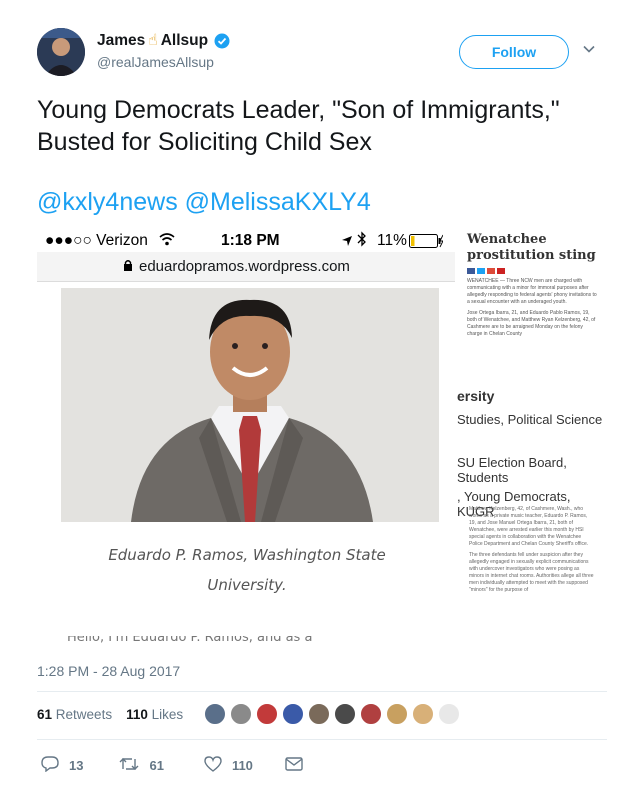 The height and width of the screenshot is (788, 636). I want to click on author-name: James ☝ Allsup, so click(163, 40).